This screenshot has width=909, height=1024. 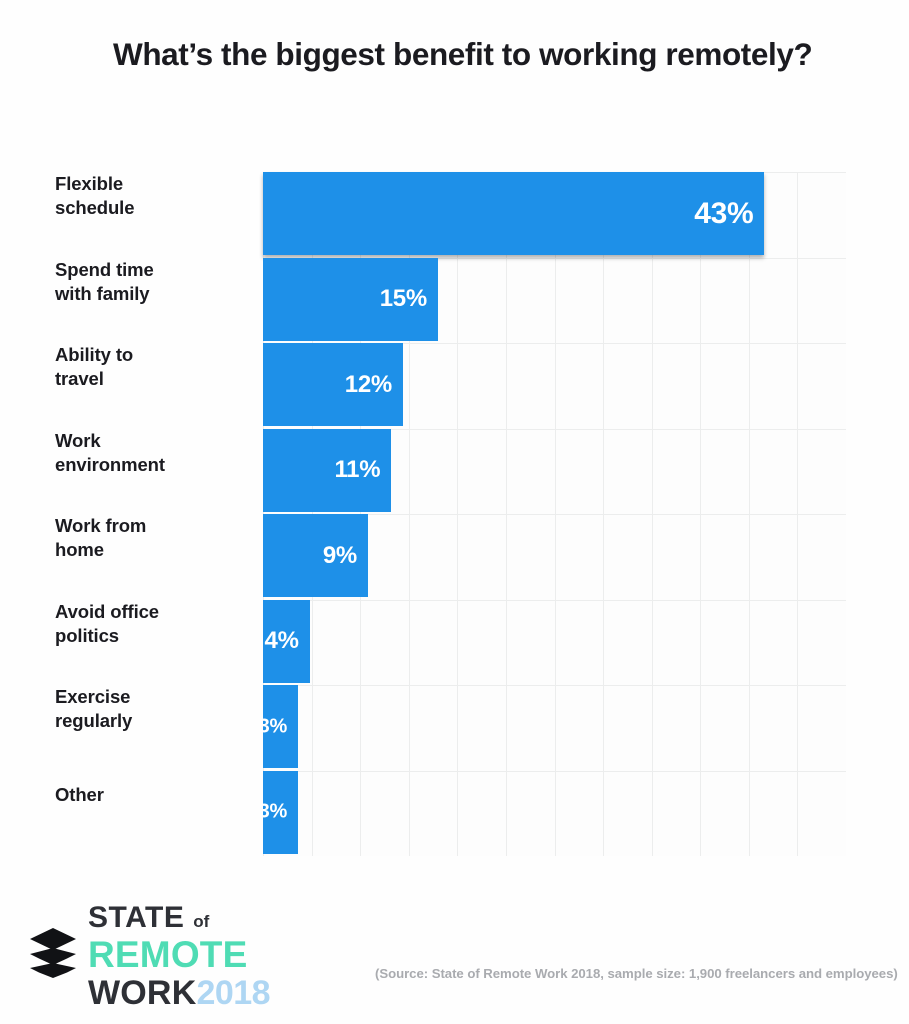 I want to click on bar-category-label: Flexible schedule, so click(x=155, y=196).